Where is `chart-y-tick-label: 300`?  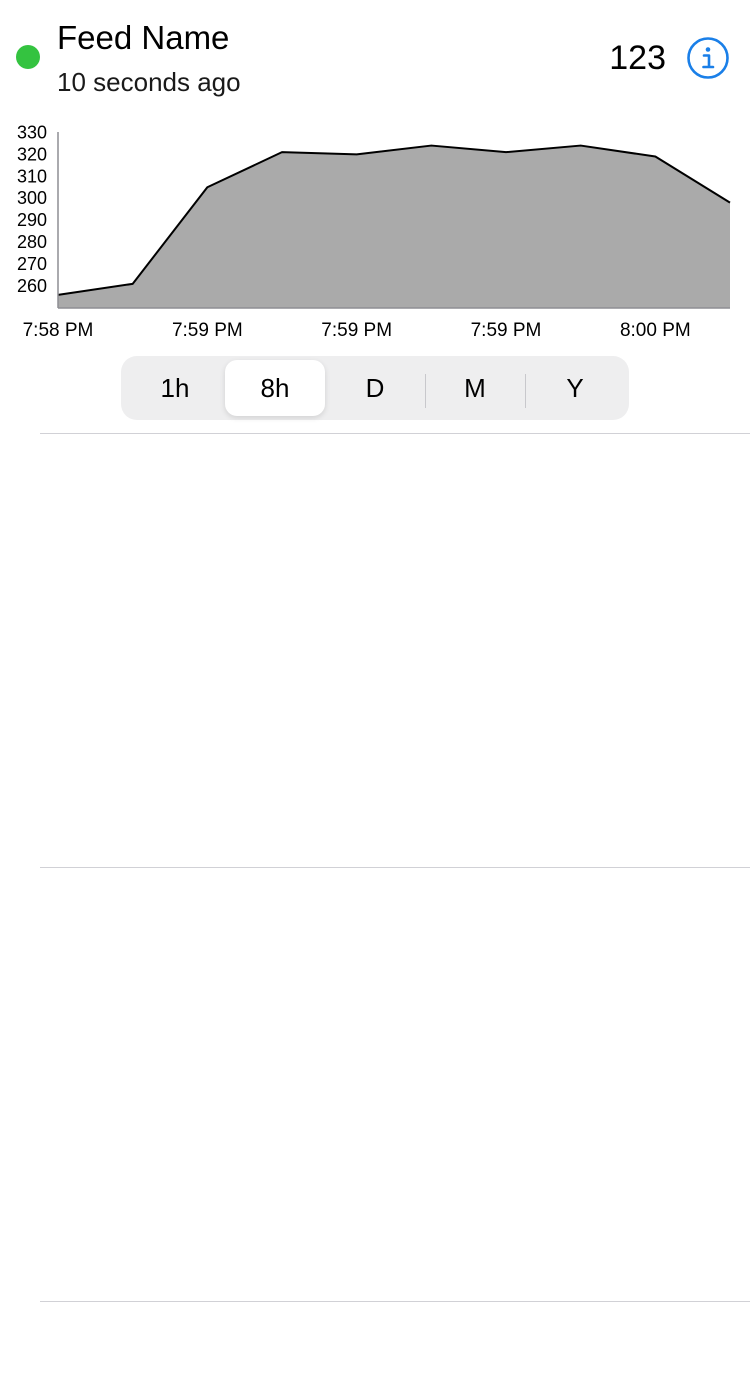 chart-y-tick-label: 300 is located at coordinates (32, 198).